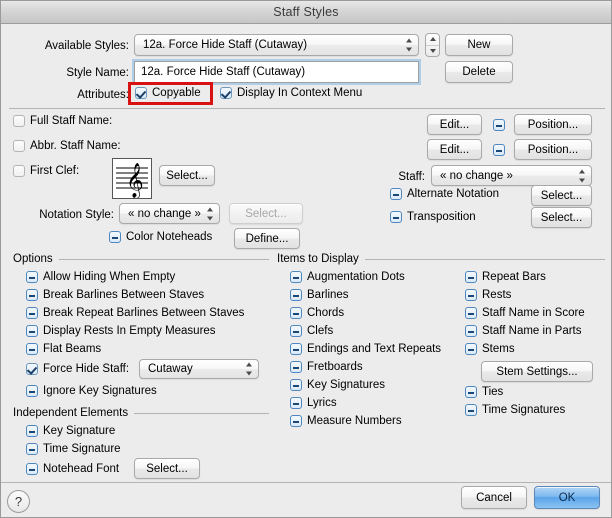 The image size is (612, 518). I want to click on item-key-signatures: Key Signatures, so click(337, 385).